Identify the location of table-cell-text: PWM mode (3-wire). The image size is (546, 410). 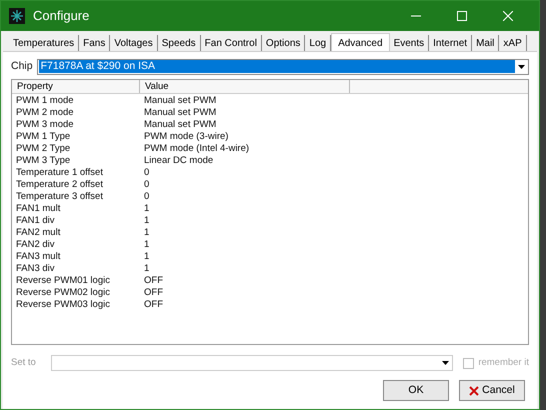
(186, 137).